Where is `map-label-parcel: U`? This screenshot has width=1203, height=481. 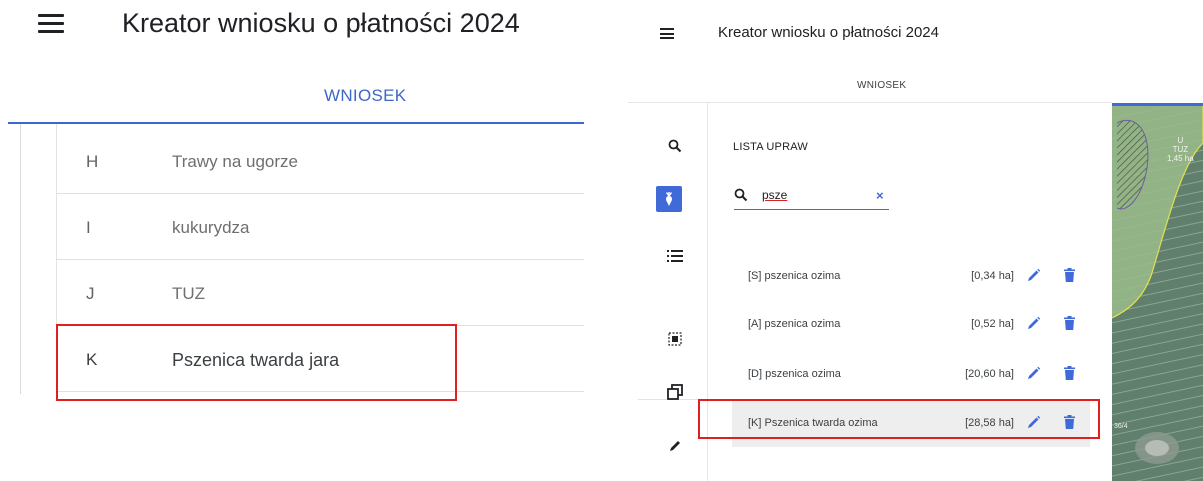 map-label-parcel: U is located at coordinates (1180, 140).